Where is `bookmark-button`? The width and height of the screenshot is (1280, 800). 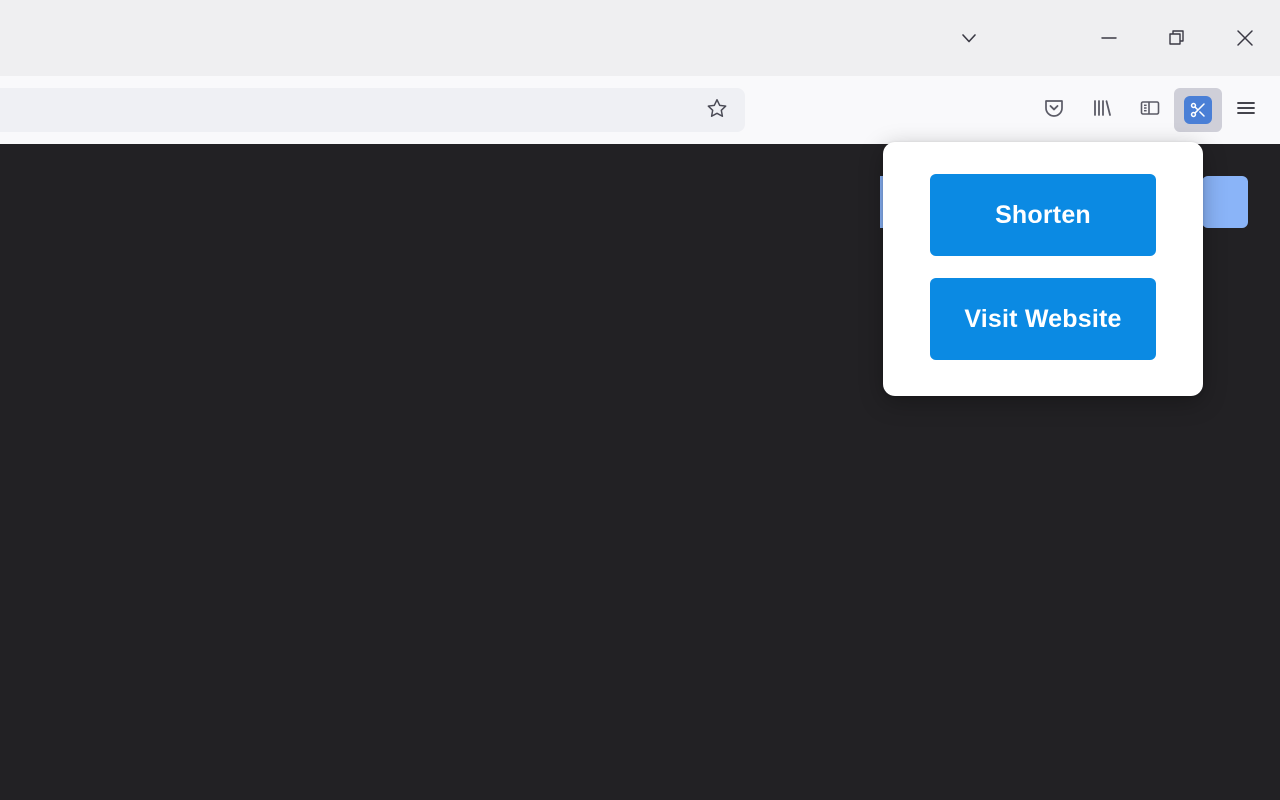
bookmark-button is located at coordinates (717, 110).